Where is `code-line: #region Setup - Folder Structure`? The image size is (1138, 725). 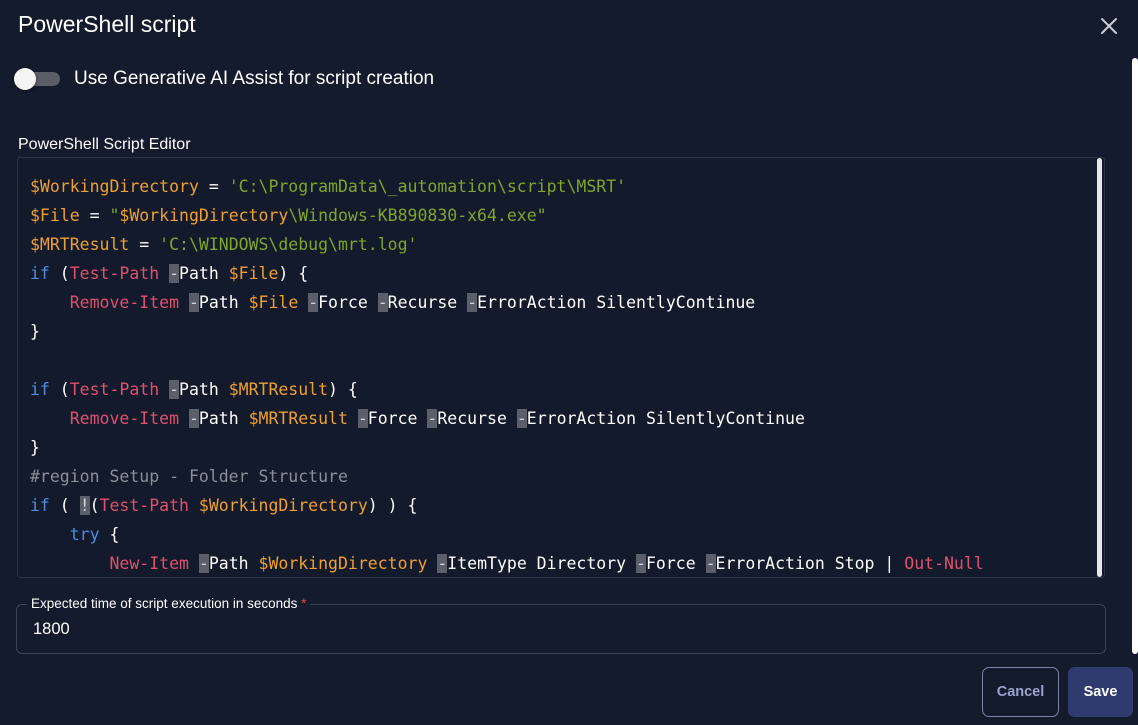
code-line: #region Setup - Folder Structure is located at coordinates (507, 476).